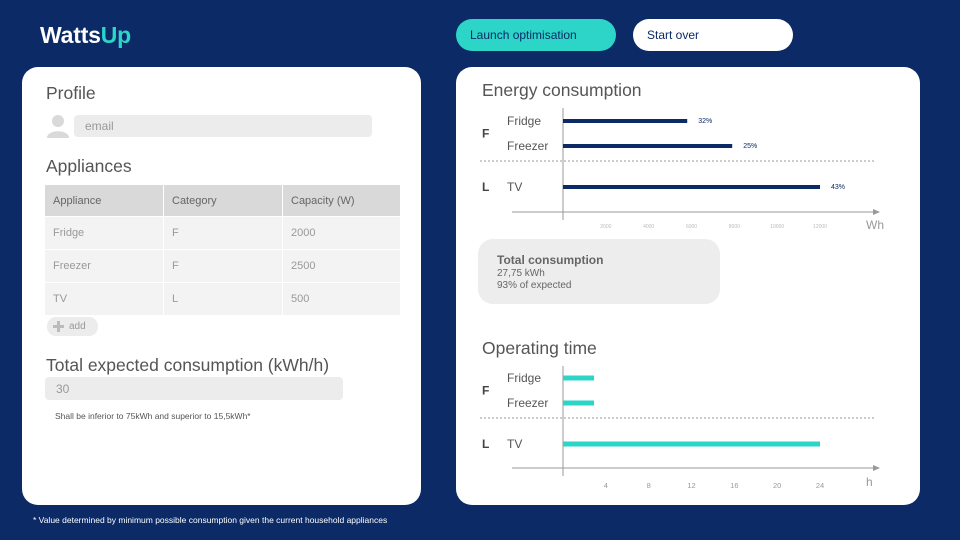 Image resolution: width=960 pixels, height=540 pixels. I want to click on energy-tick-label: 2000, so click(605, 227).